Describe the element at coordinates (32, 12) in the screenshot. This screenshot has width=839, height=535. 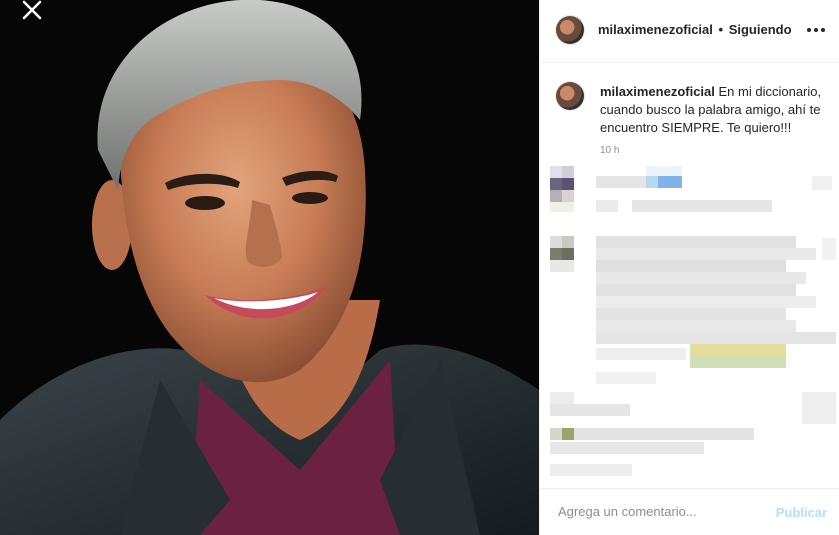
I see `close-icon` at that location.